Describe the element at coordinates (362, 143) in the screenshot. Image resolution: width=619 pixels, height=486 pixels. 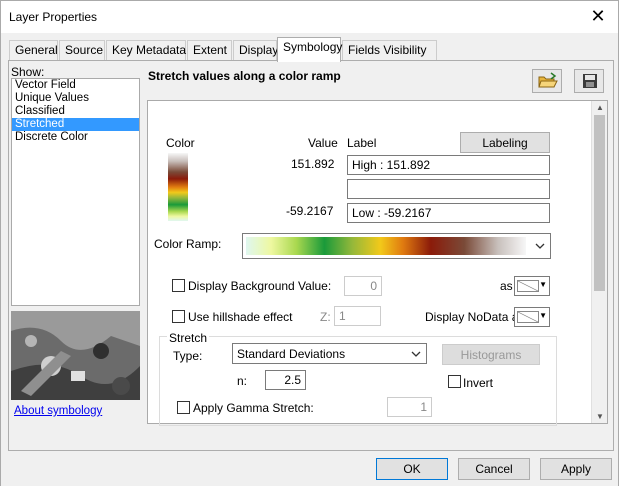
I see `label-column-header: Label` at that location.